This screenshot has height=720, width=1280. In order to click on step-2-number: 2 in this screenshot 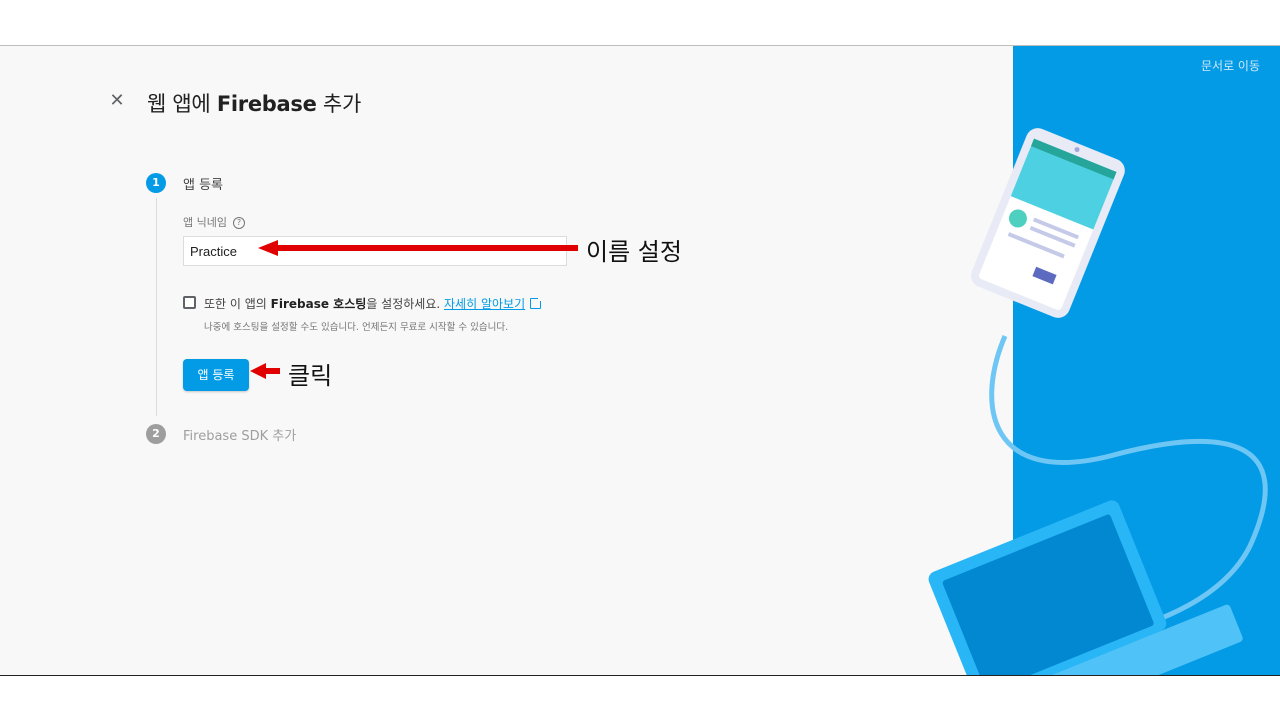, I will do `click(156, 434)`.